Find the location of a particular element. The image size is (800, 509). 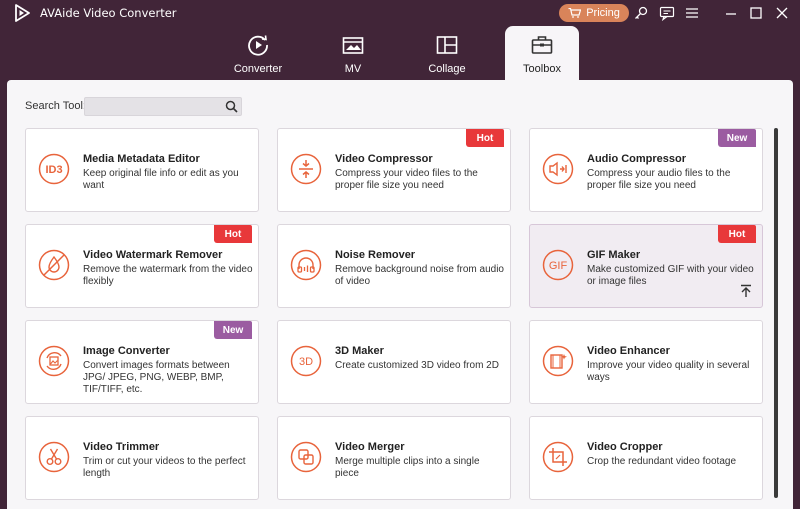

image-convert-icon is located at coordinates (54, 361).